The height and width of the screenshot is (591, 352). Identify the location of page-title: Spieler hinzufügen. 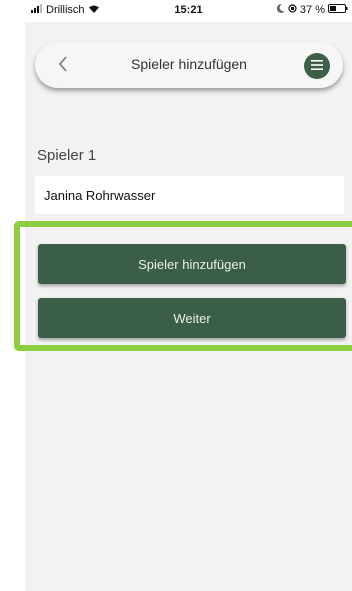
(189, 64).